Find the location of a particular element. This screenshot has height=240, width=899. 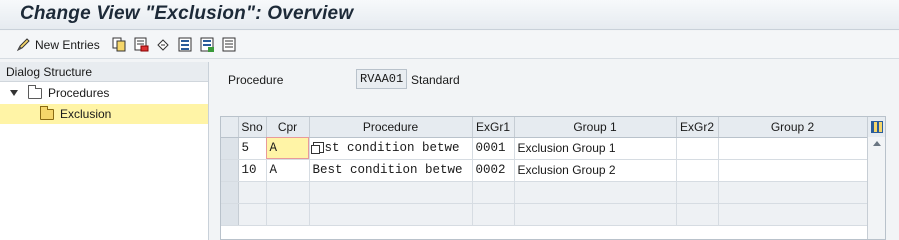

cell-procedure-text: st condition betwe is located at coordinates (392, 148).